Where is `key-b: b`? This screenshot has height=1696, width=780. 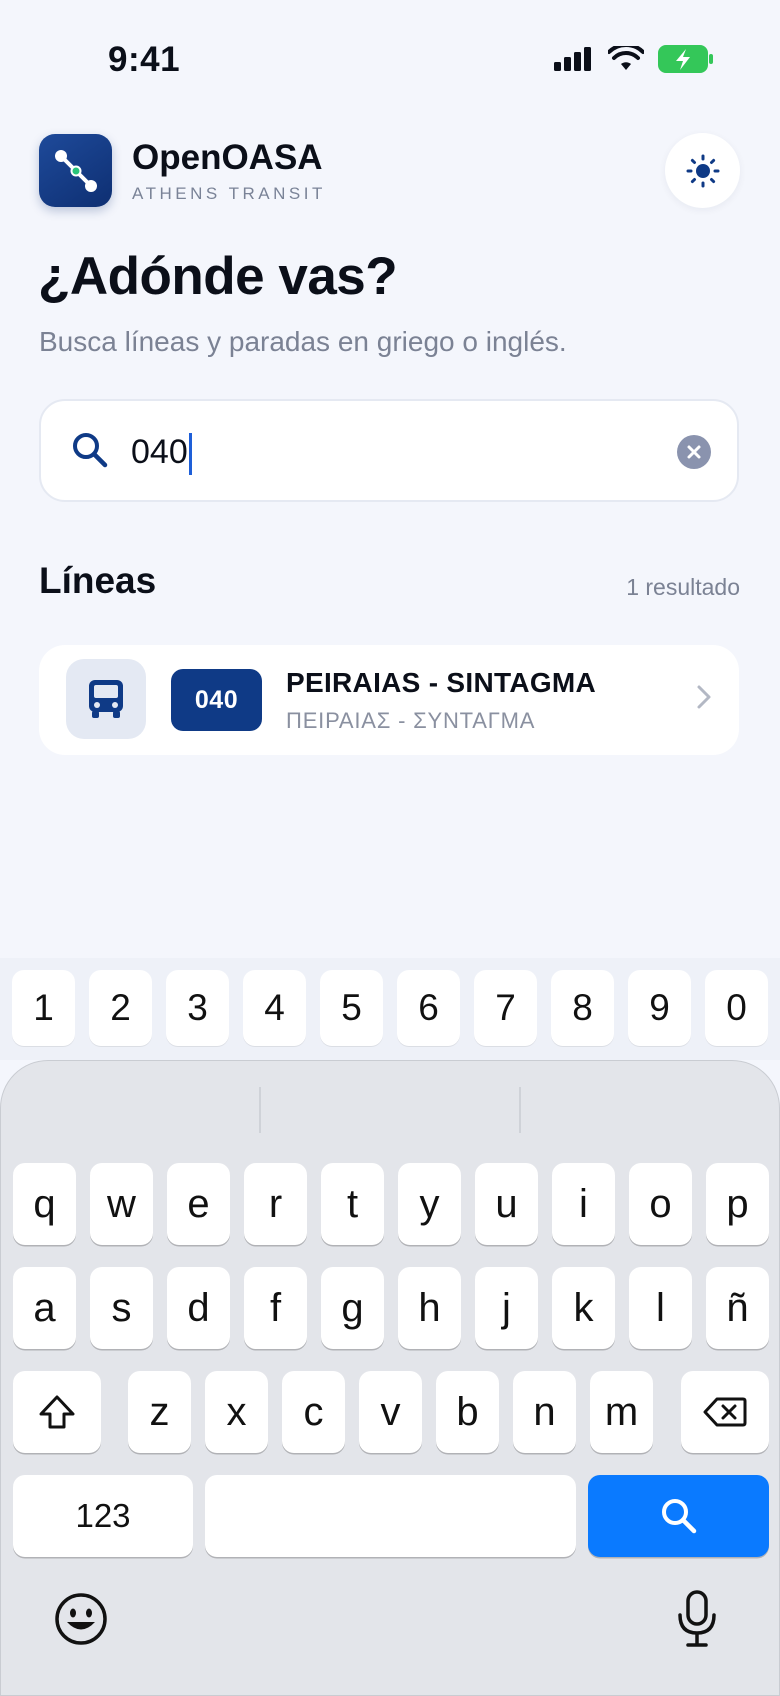
key-b: b is located at coordinates (467, 1412).